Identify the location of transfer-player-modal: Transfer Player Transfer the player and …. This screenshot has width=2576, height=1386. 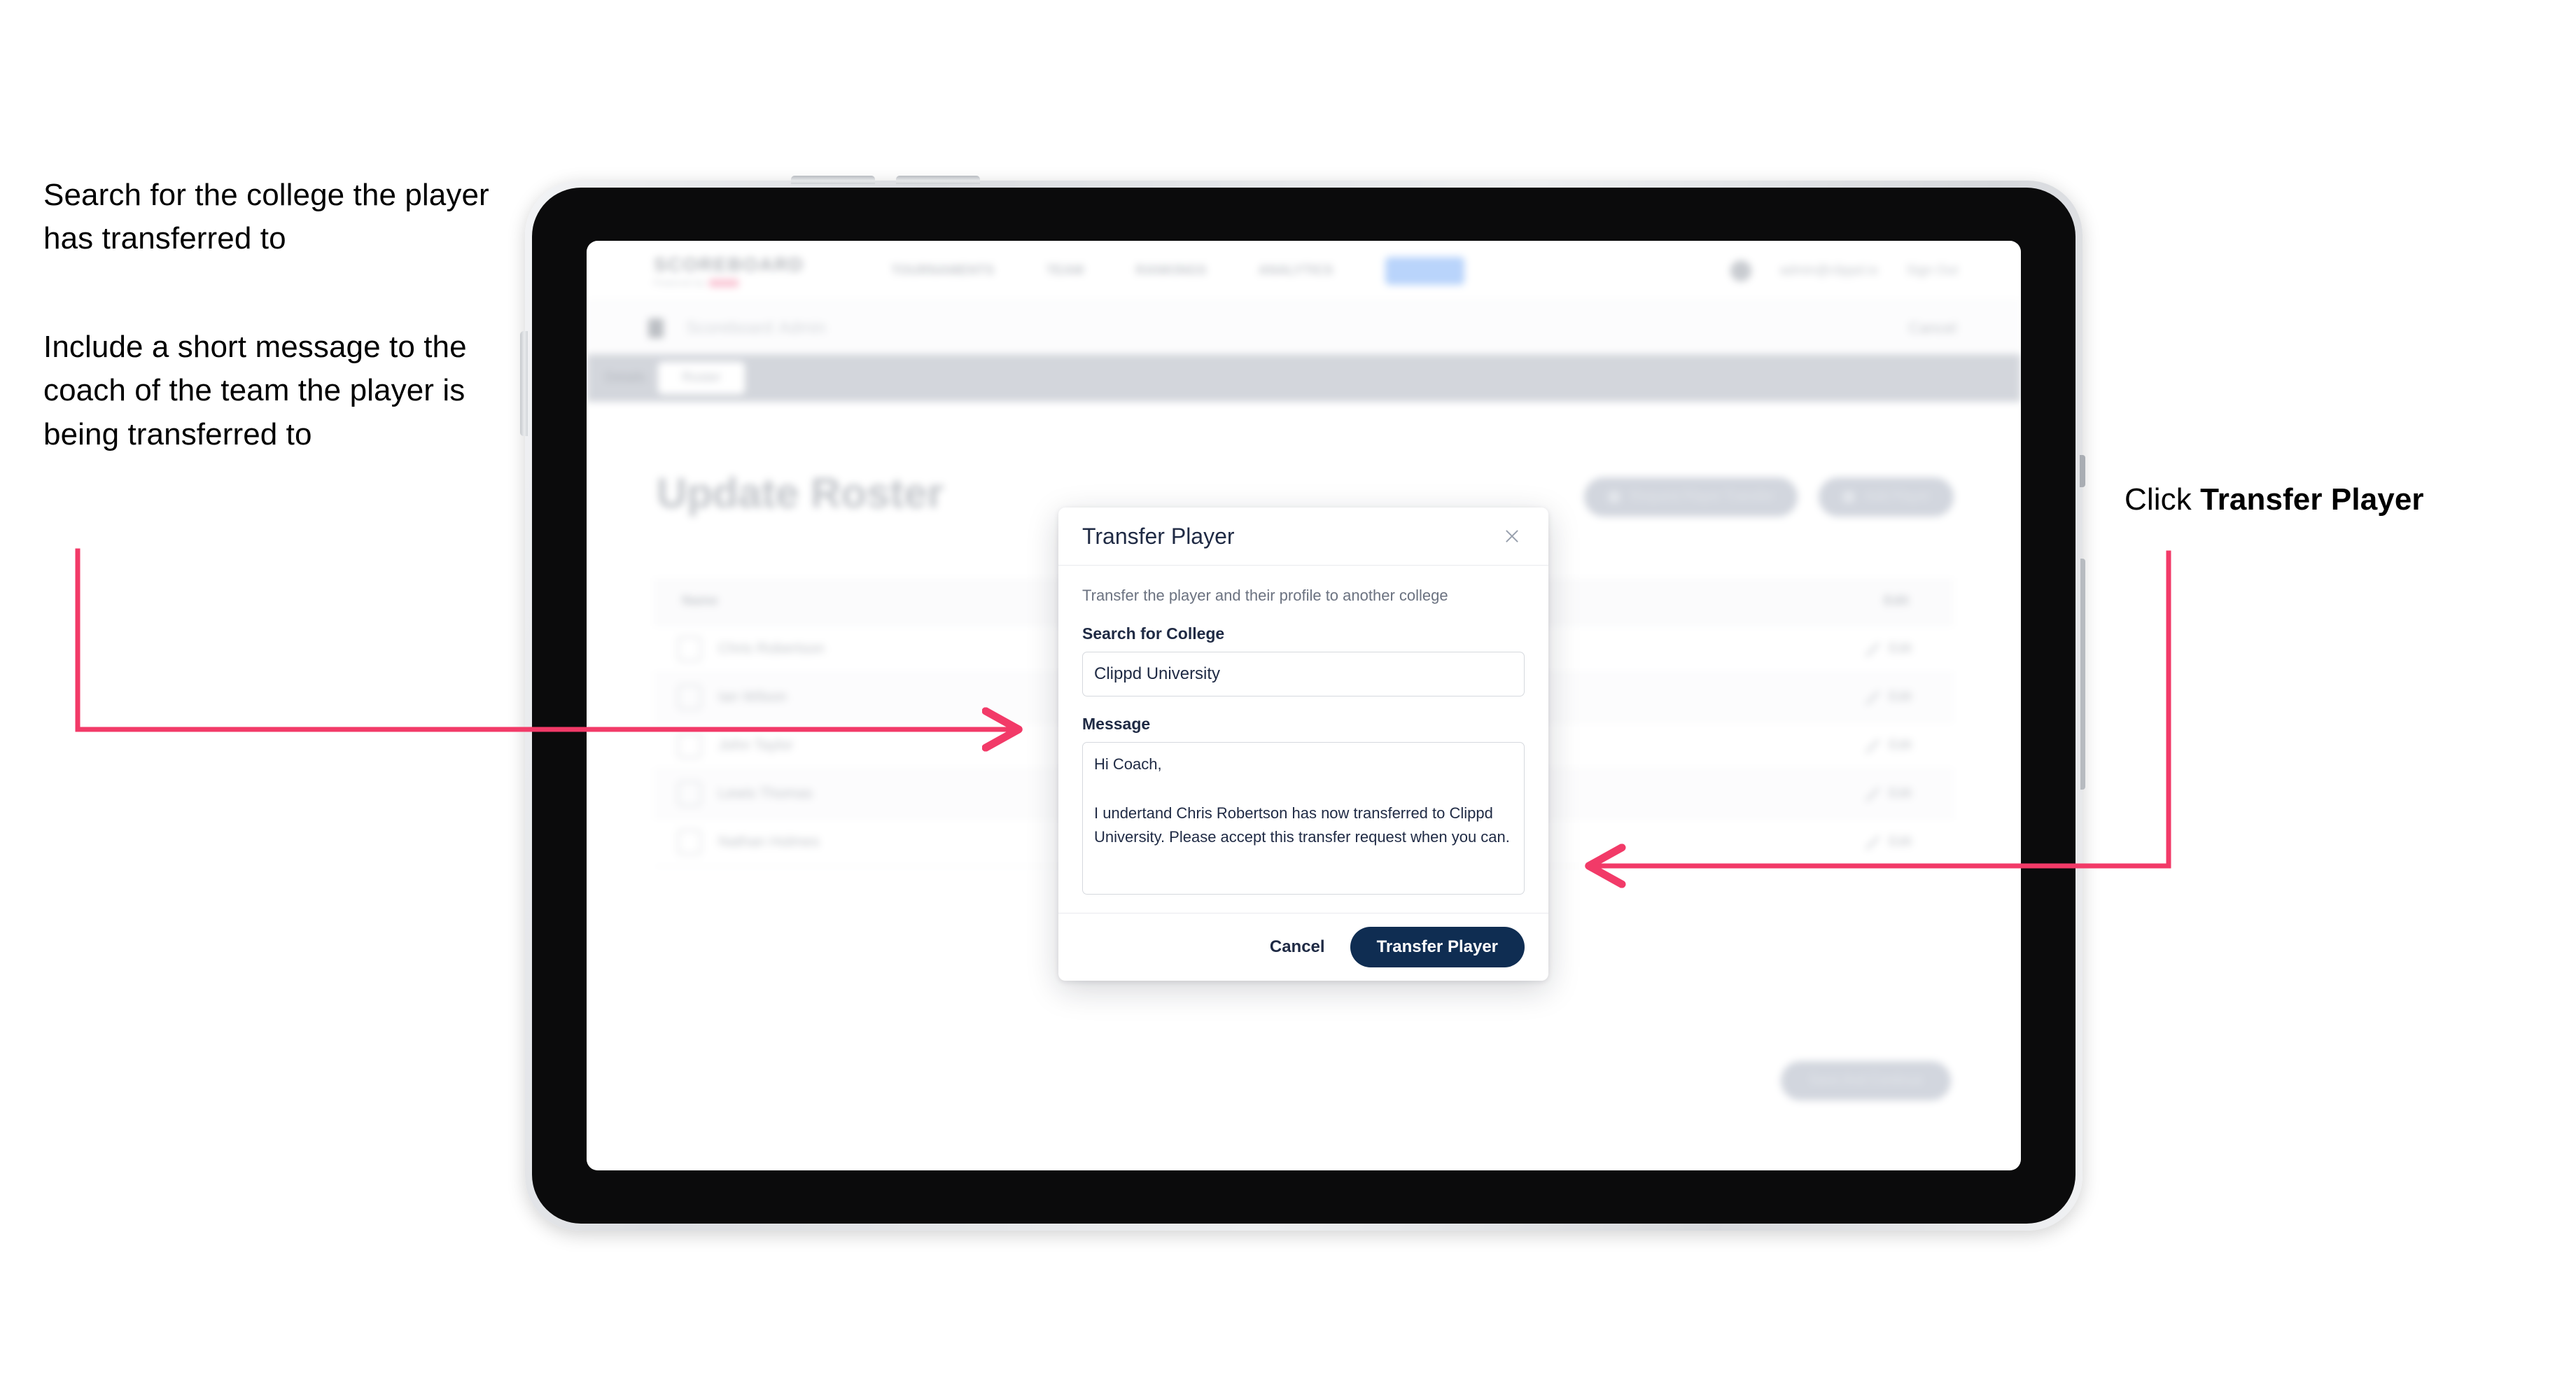
(1303, 744).